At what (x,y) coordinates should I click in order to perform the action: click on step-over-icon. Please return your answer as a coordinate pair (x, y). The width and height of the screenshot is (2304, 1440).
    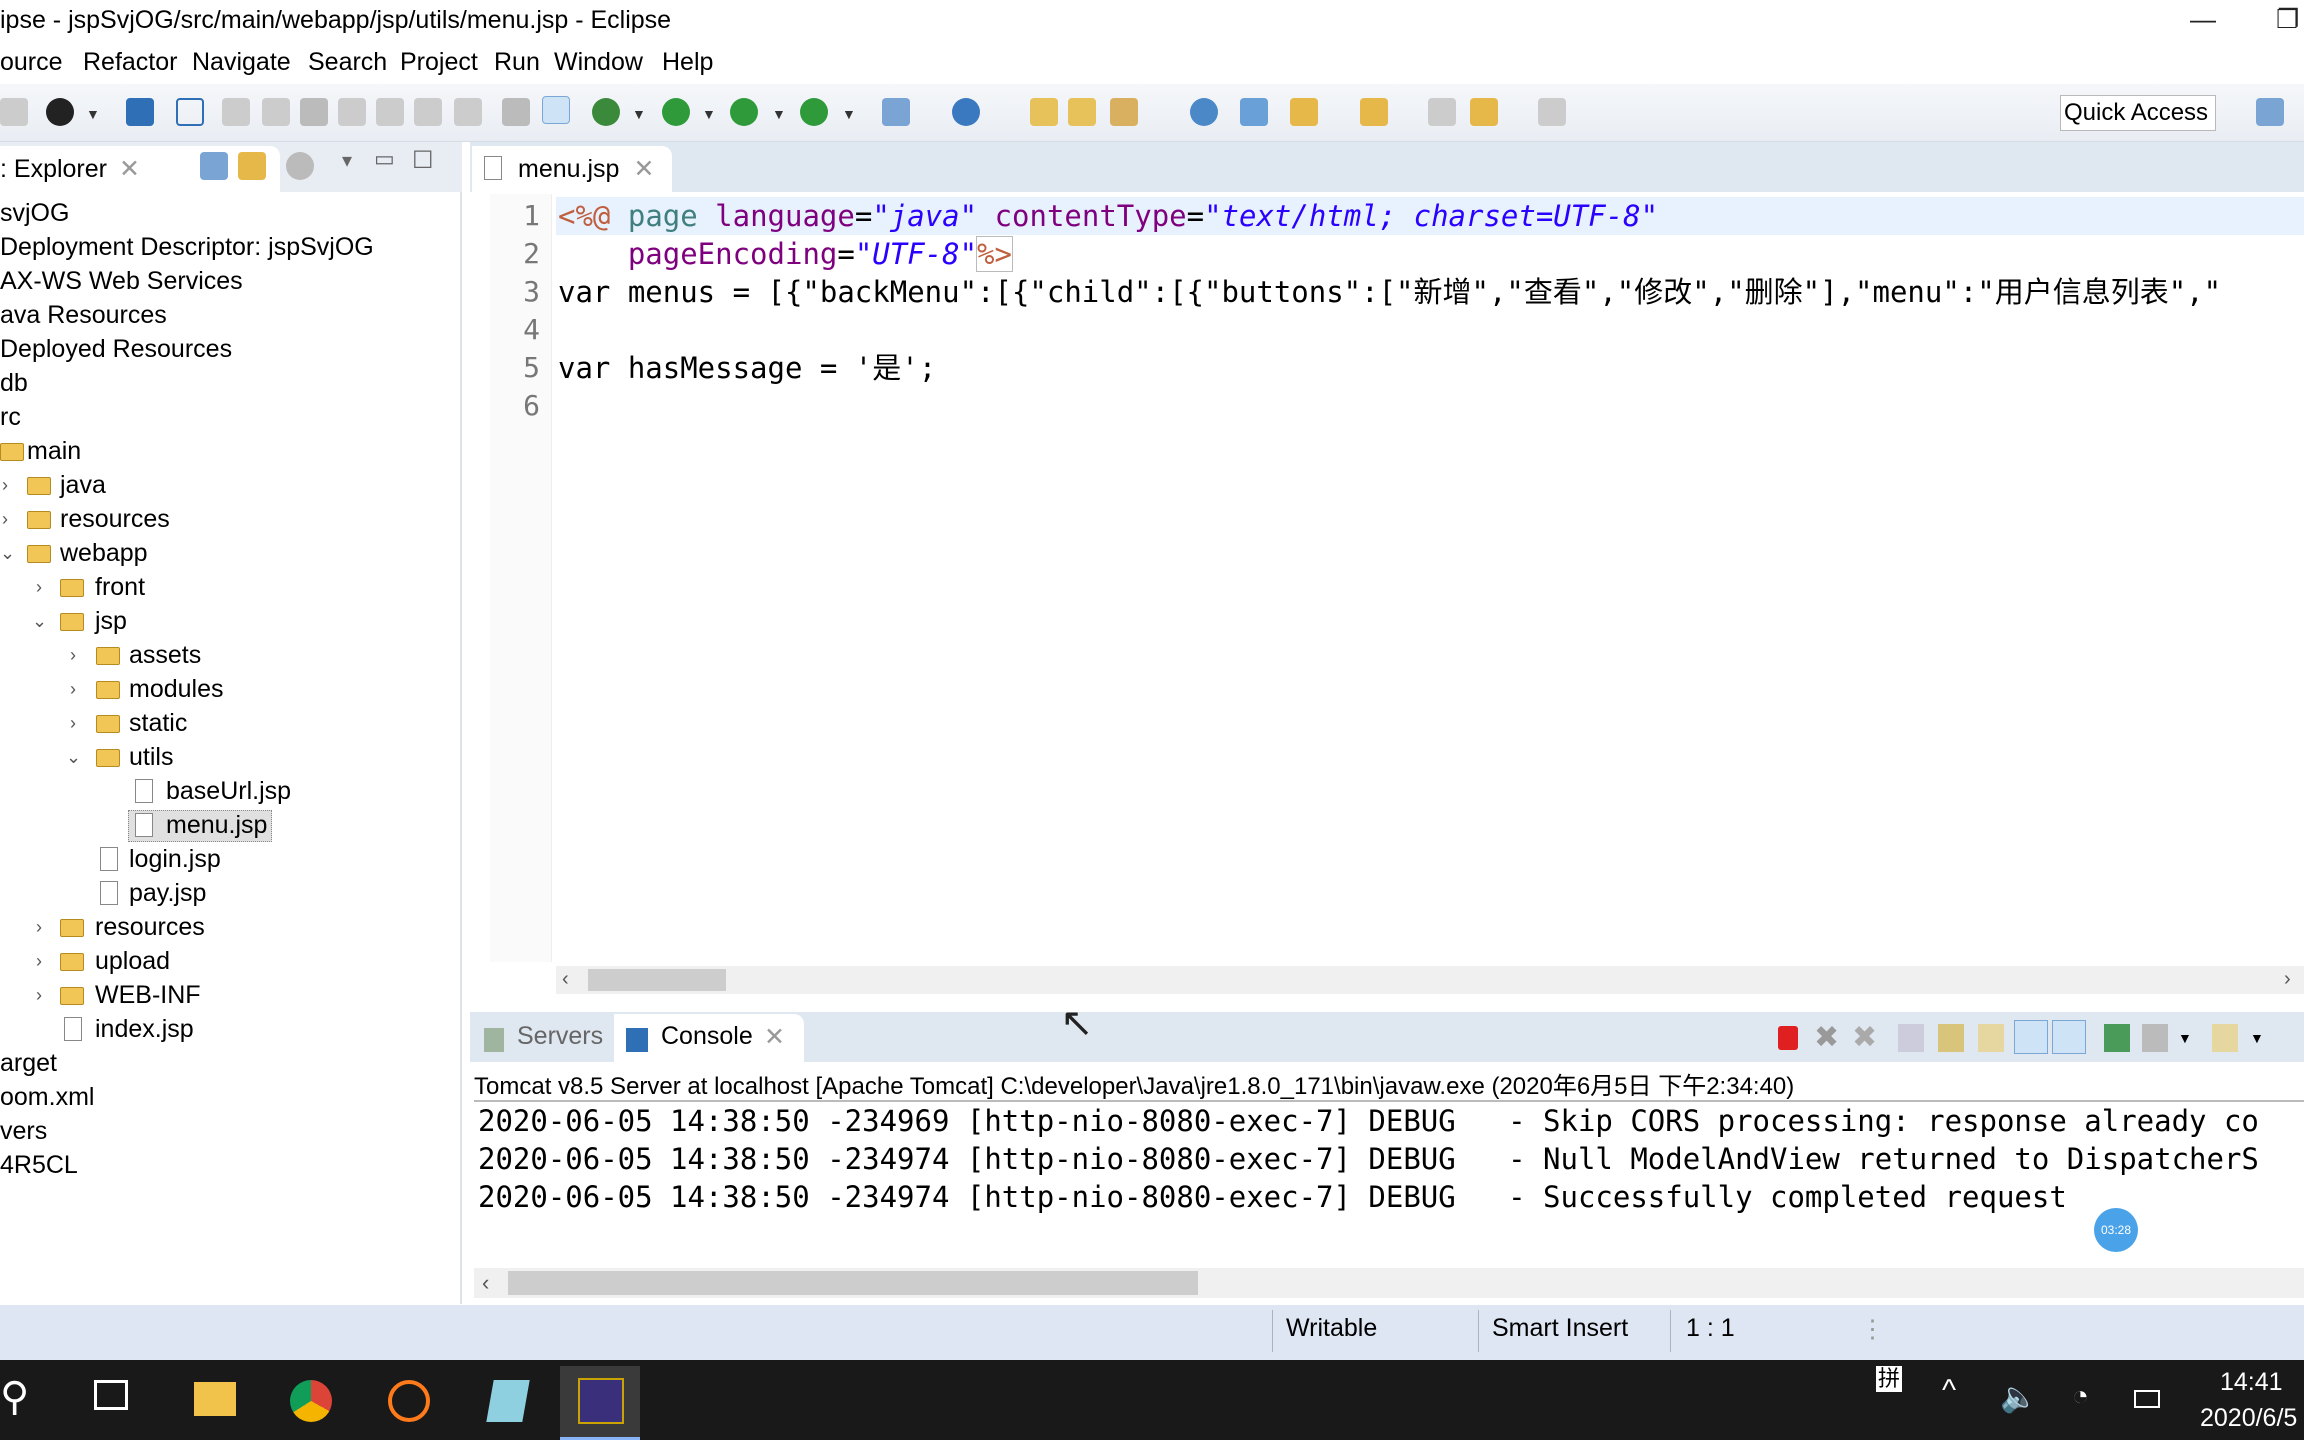
    Looking at the image, I should click on (428, 112).